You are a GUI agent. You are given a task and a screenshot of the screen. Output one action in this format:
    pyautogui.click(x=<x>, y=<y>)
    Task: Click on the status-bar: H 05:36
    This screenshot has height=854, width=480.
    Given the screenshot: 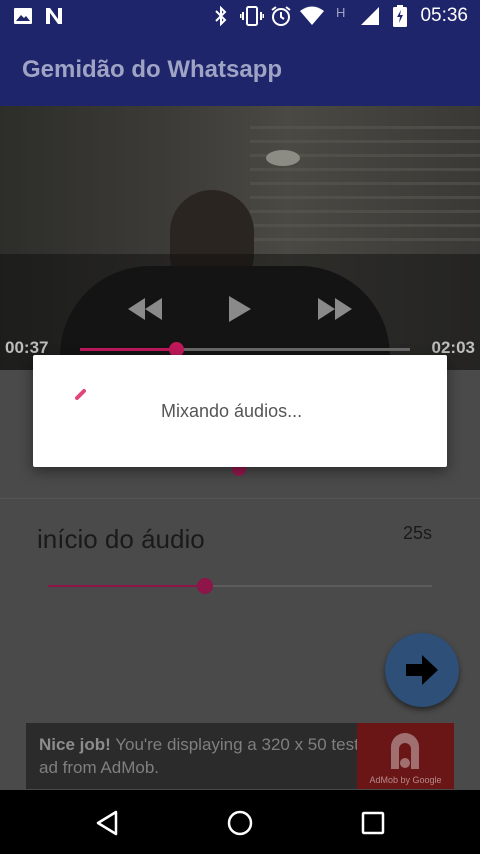 What is the action you would take?
    pyautogui.click(x=240, y=16)
    